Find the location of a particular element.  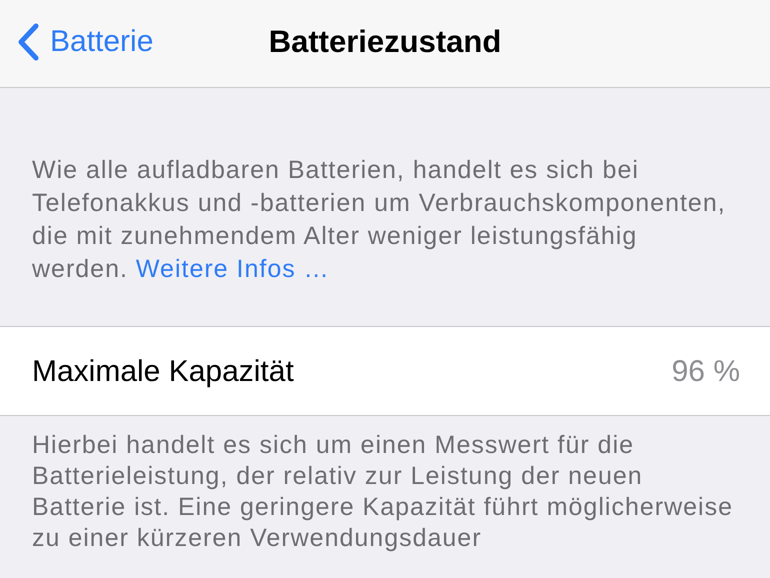

row-label: Maximale Kapazität is located at coordinates (163, 372).